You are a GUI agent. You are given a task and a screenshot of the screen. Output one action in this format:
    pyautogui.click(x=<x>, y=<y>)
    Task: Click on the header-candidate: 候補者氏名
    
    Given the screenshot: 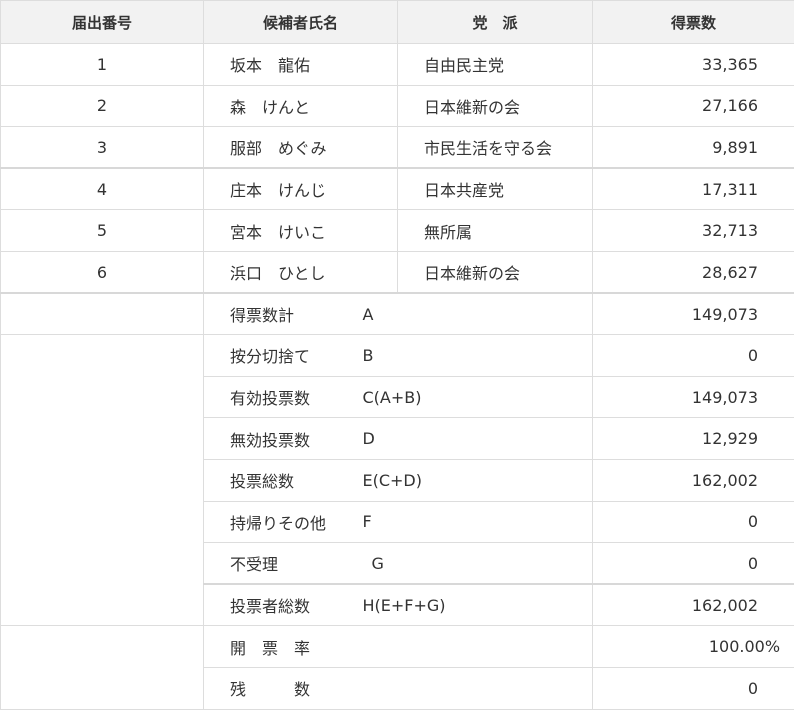 What is the action you would take?
    pyautogui.click(x=300, y=22)
    